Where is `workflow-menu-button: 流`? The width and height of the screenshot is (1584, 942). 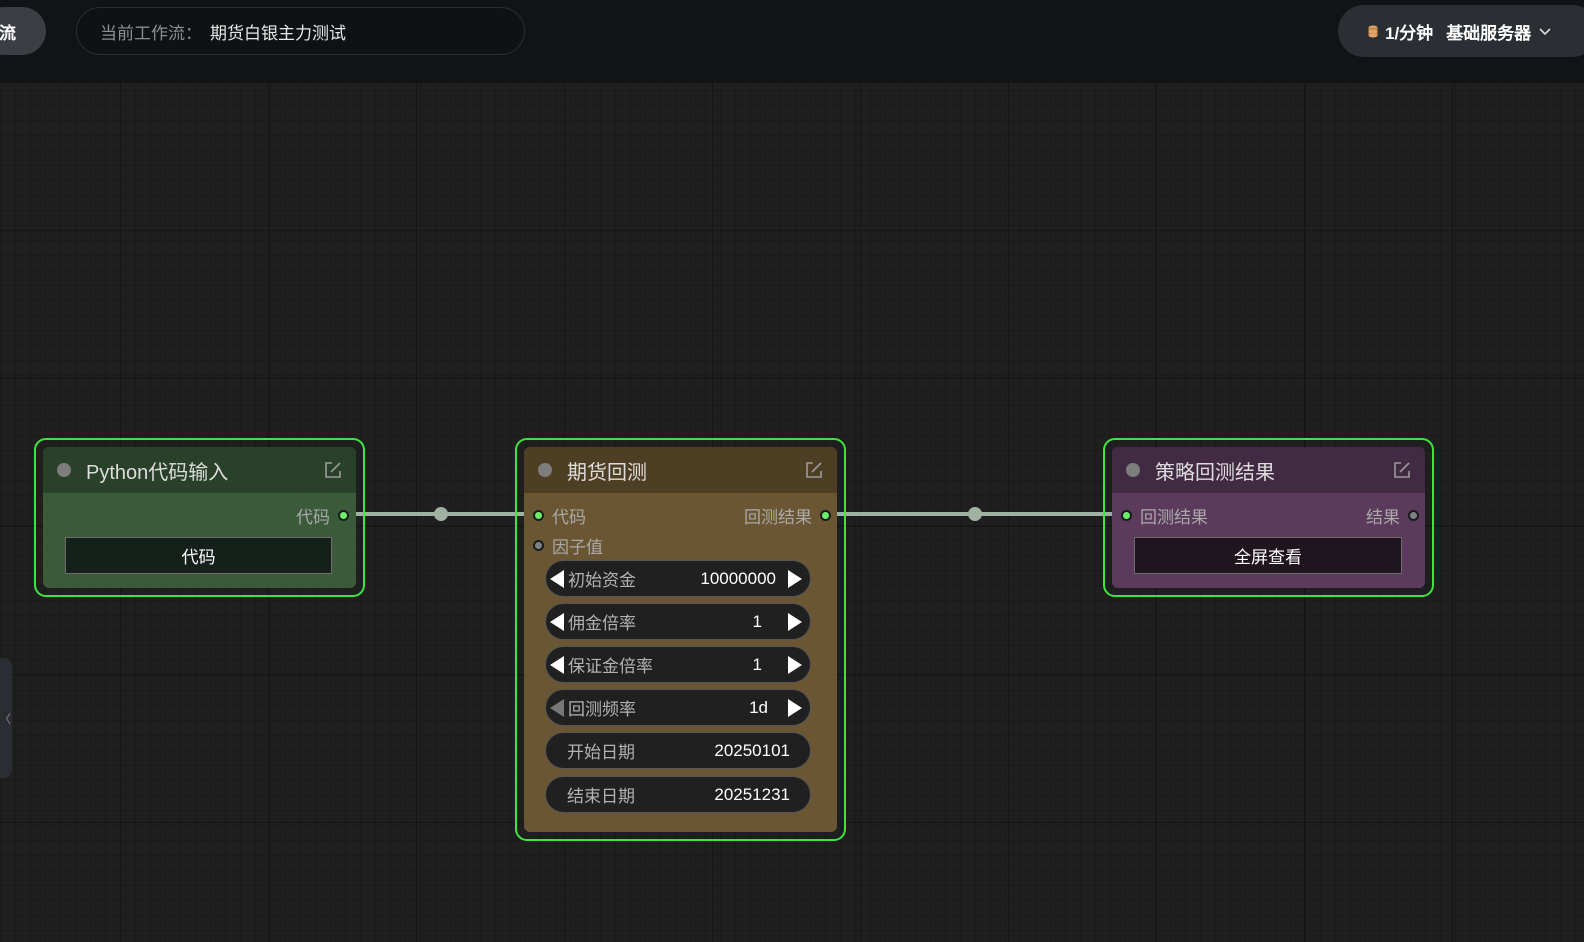 workflow-menu-button: 流 is located at coordinates (23, 31).